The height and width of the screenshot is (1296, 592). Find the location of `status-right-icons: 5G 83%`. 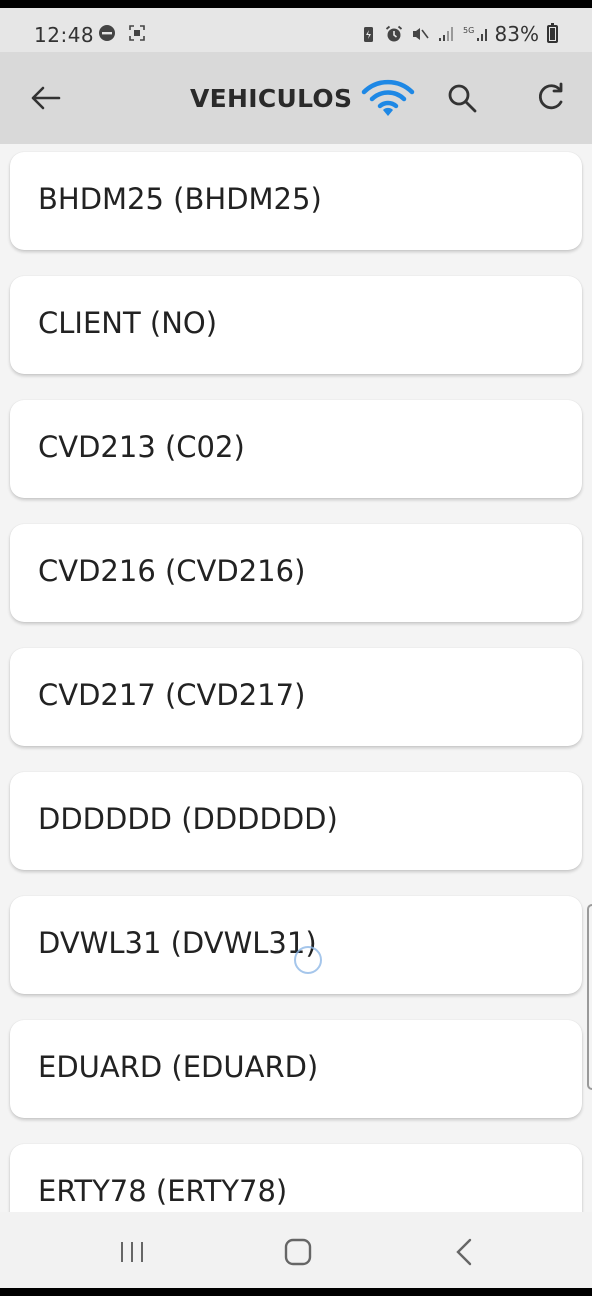

status-right-icons: 5G 83% is located at coordinates (458, 34).